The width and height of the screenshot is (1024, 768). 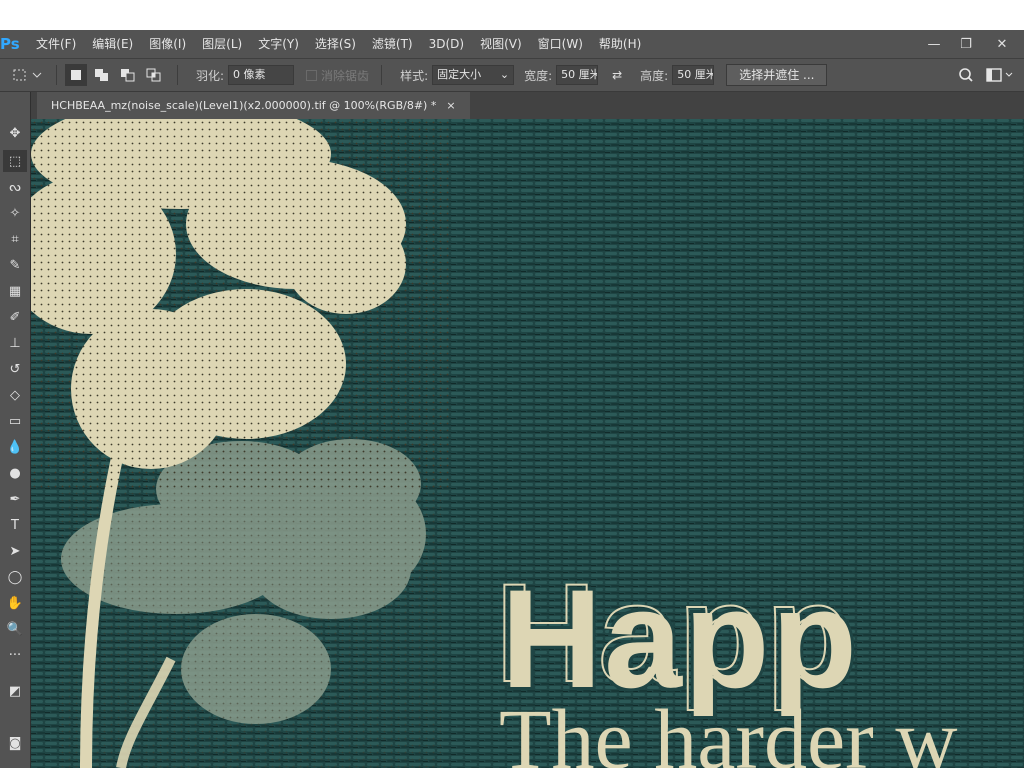 I want to click on brush-tool-icon: ✐, so click(x=15, y=317).